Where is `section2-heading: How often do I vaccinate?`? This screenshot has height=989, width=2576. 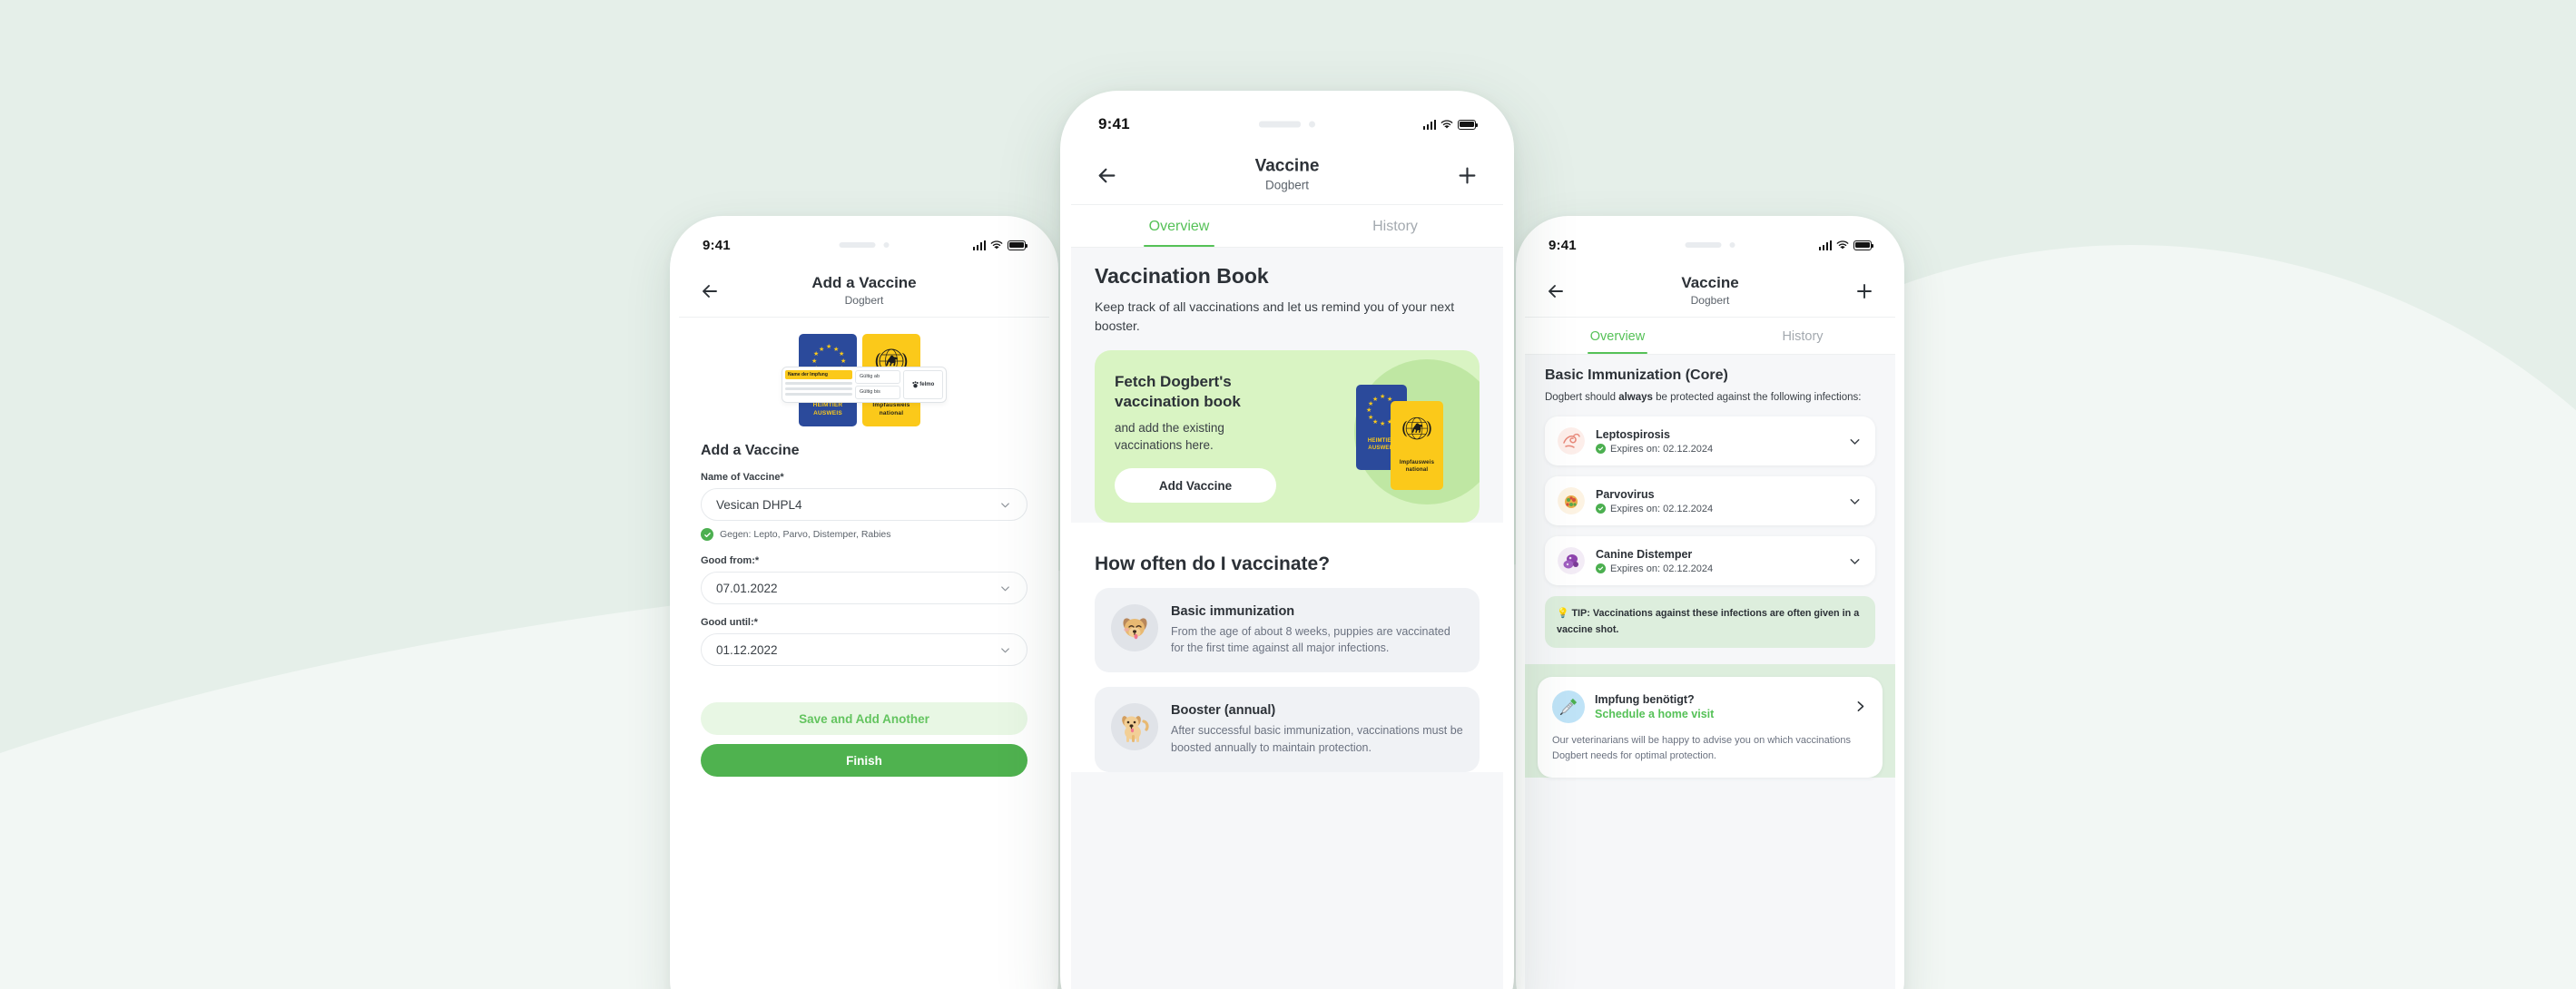 section2-heading: How often do I vaccinate? is located at coordinates (1213, 564).